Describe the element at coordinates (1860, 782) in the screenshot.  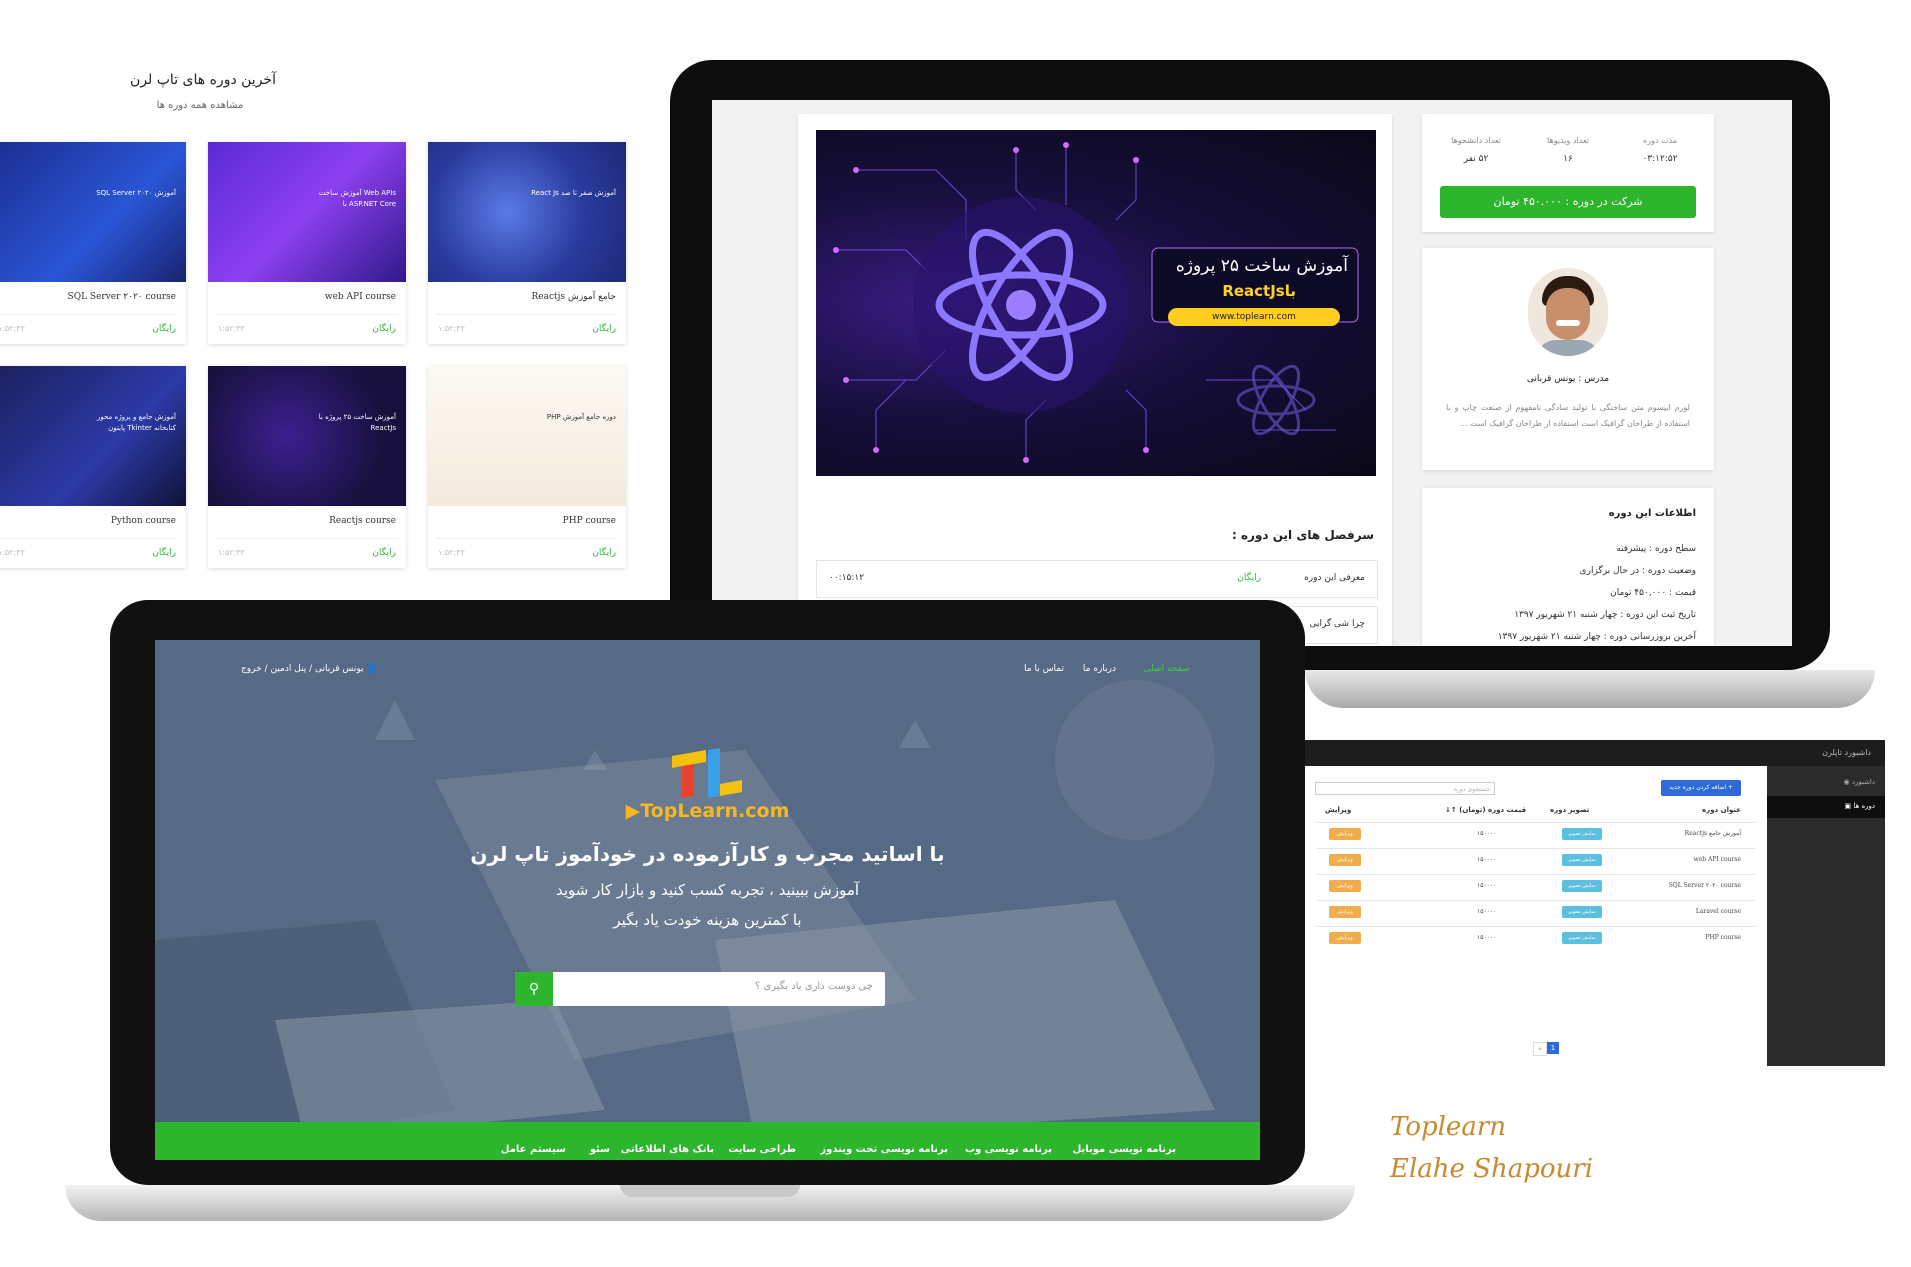
I see `sidebar-item-dashboard: داشبورد ◉` at that location.